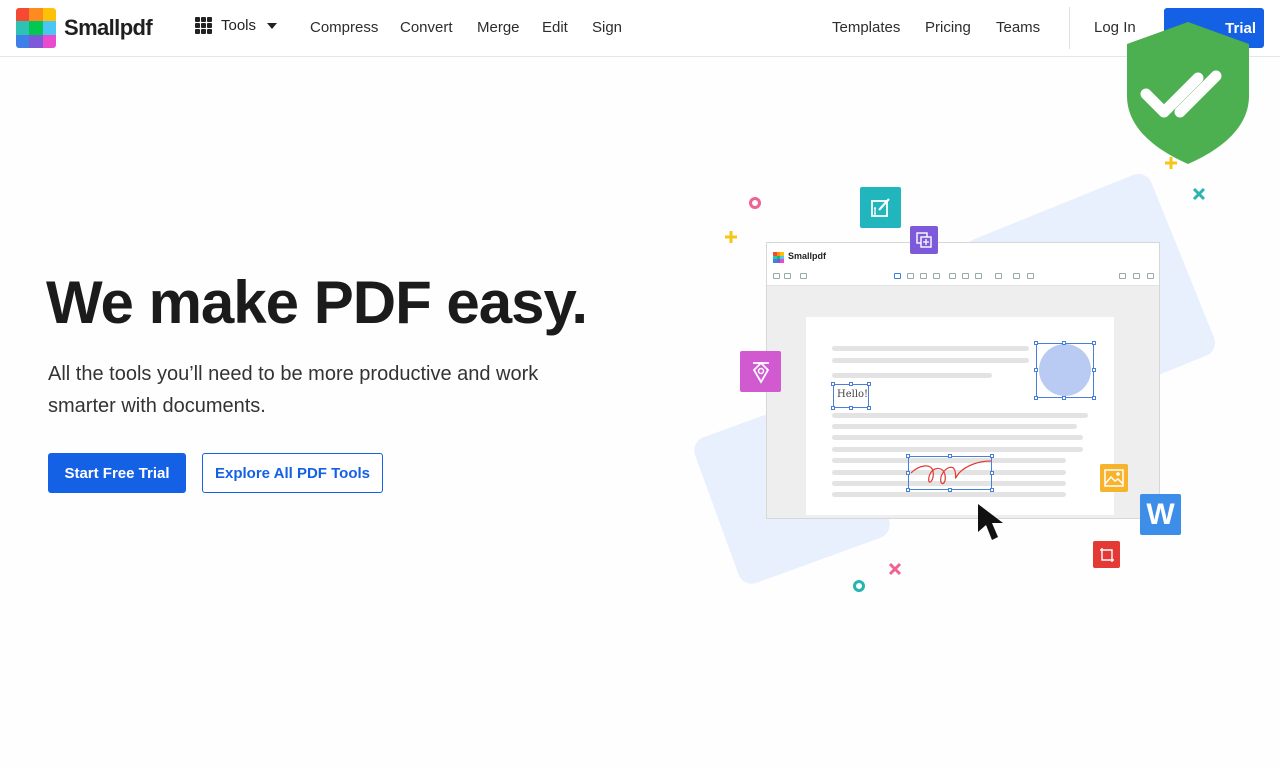 The height and width of the screenshot is (768, 1280). I want to click on start-free-trial-button: Start Free Trial, so click(117, 473).